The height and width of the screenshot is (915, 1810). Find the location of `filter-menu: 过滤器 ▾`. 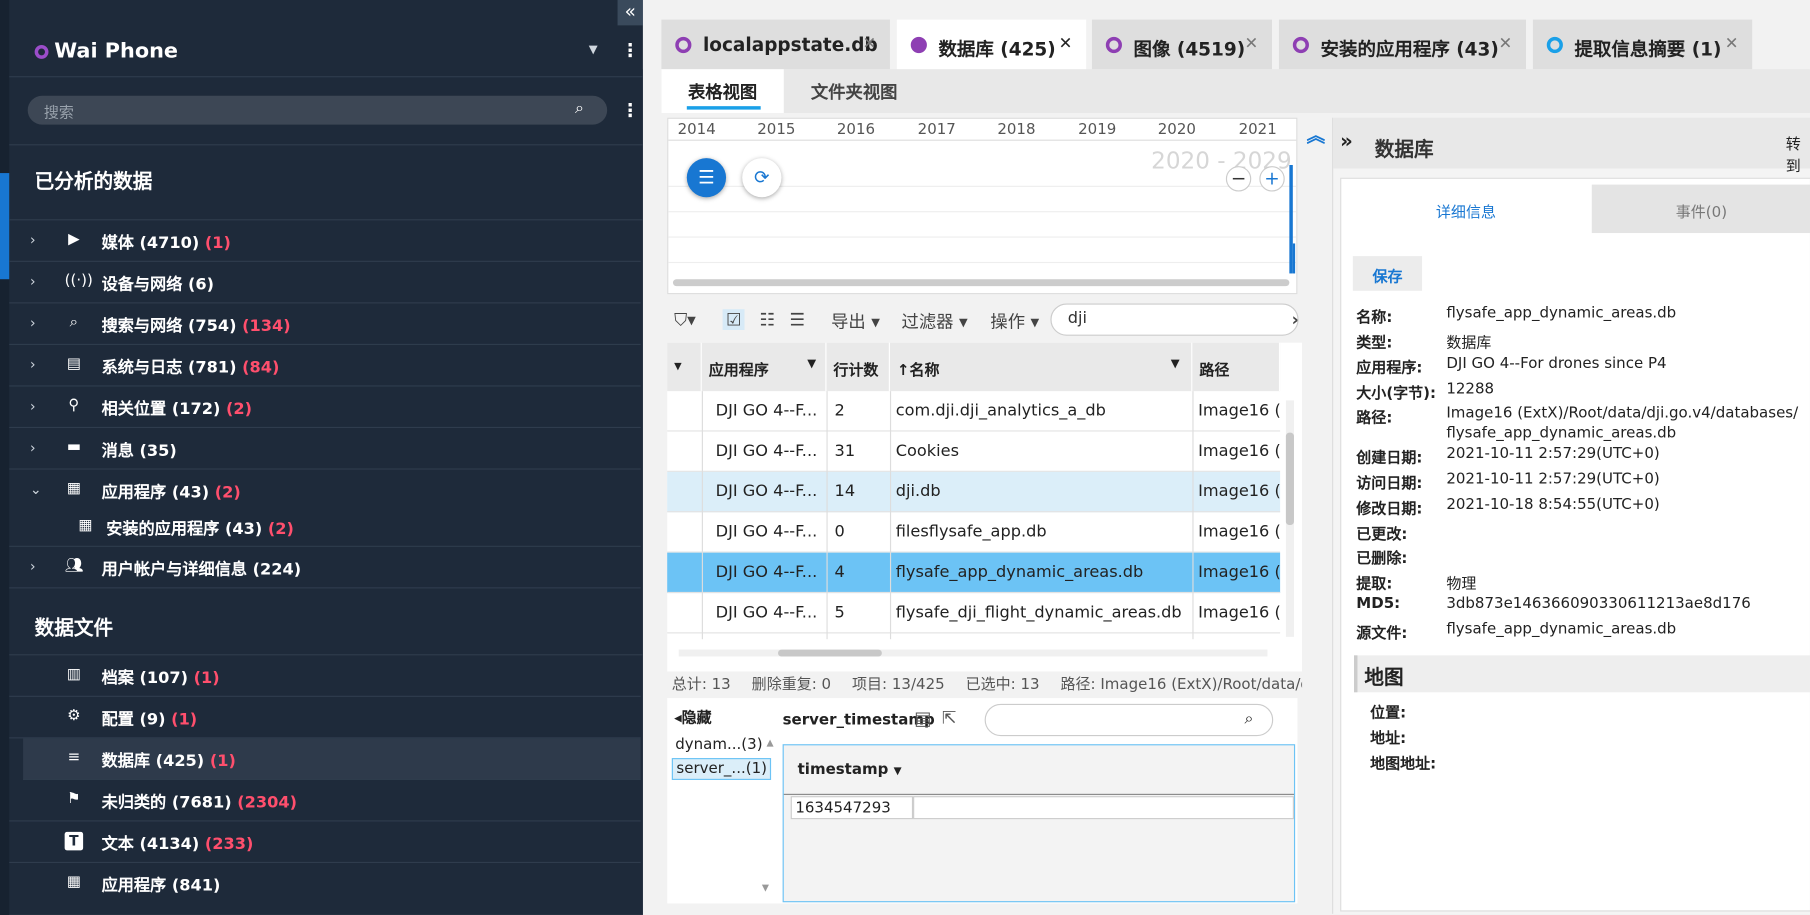

filter-menu: 过滤器 ▾ is located at coordinates (935, 321).